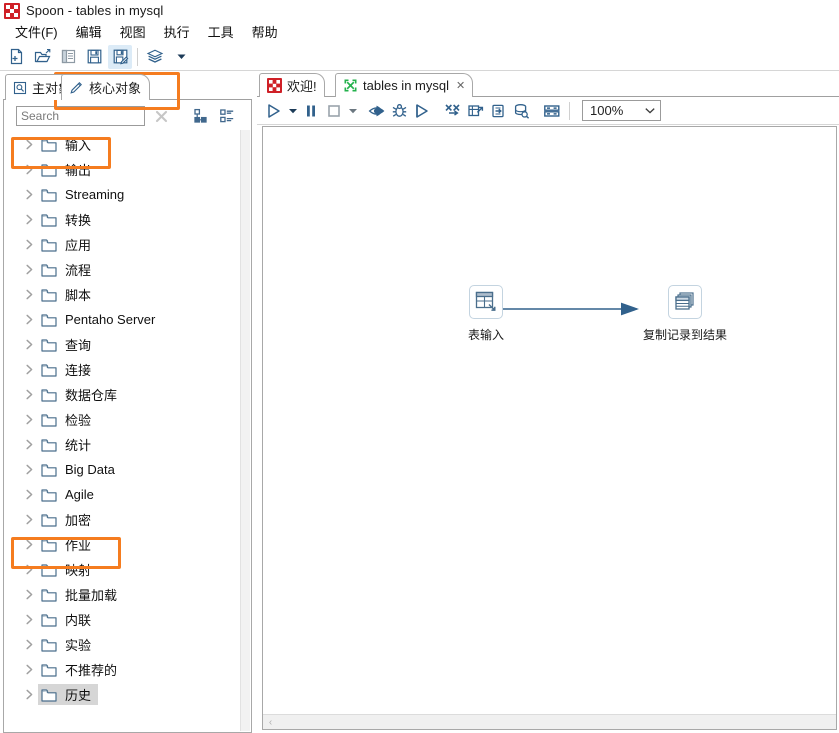 Image resolution: width=839 pixels, height=733 pixels. What do you see at coordinates (120, 56) in the screenshot?
I see `save-as-button` at bounding box center [120, 56].